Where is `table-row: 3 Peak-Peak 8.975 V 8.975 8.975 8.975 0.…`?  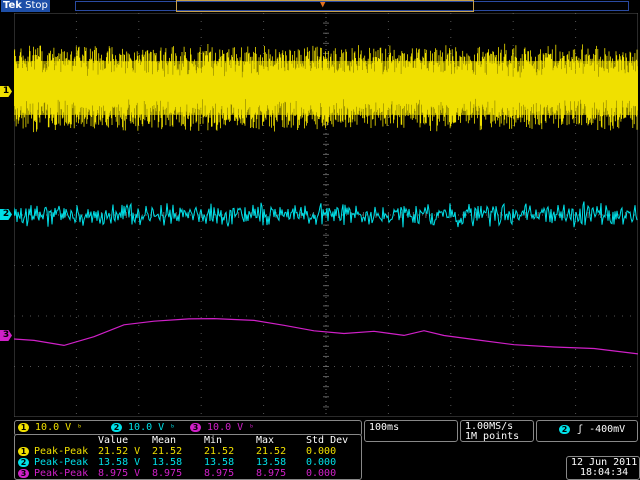 table-row: 3 Peak-Peak 8.975 V 8.975 8.975 8.975 0.… is located at coordinates (188, 473).